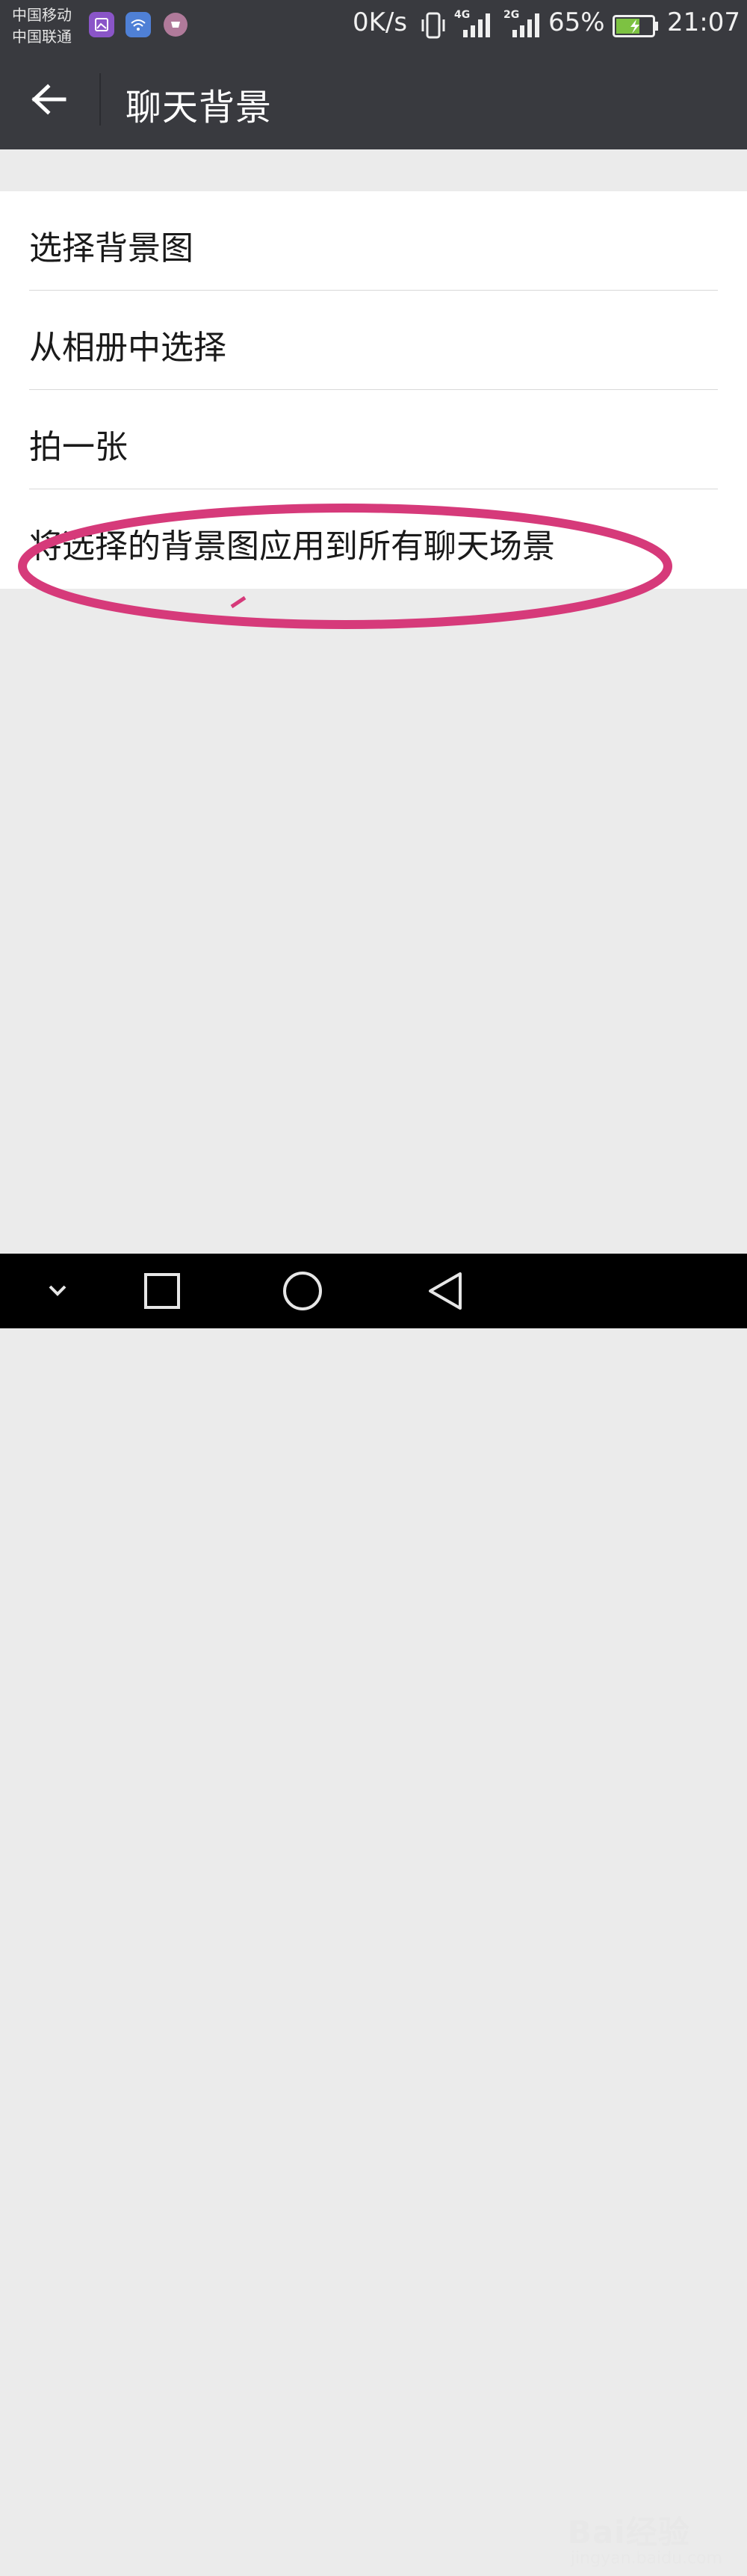 The height and width of the screenshot is (2576, 747). What do you see at coordinates (60, 1291) in the screenshot?
I see `chevron-down-icon` at bounding box center [60, 1291].